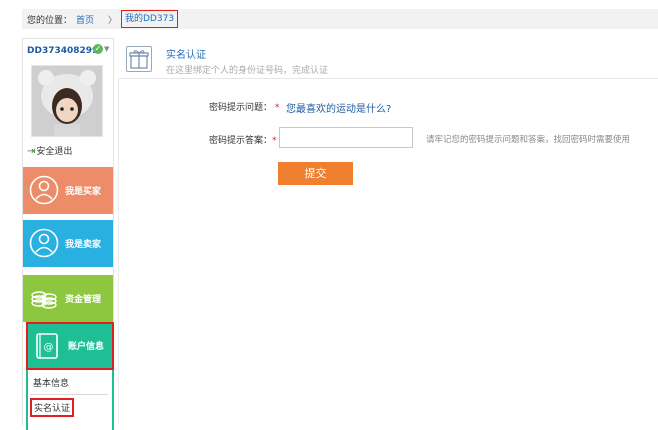 Image resolution: width=658 pixels, height=430 pixels. What do you see at coordinates (98, 49) in the screenshot?
I see `check-circle-icon: ✓` at bounding box center [98, 49].